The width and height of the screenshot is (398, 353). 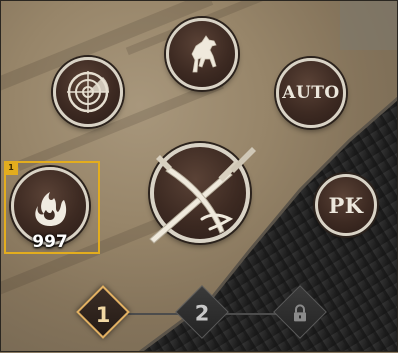 I want to click on pk-label: PK, so click(x=346, y=205).